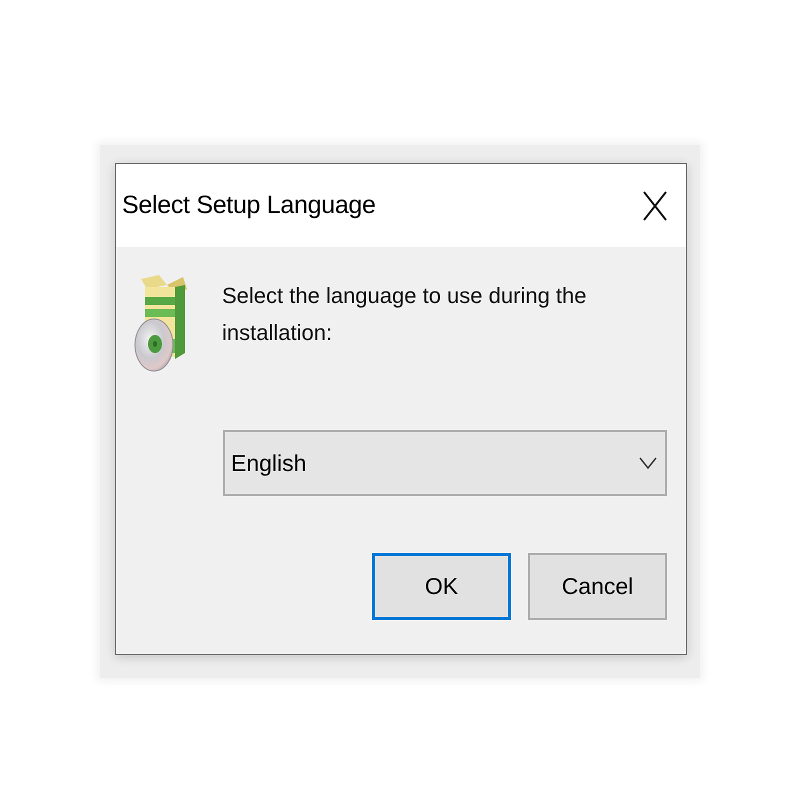  I want to click on close-icon, so click(655, 205).